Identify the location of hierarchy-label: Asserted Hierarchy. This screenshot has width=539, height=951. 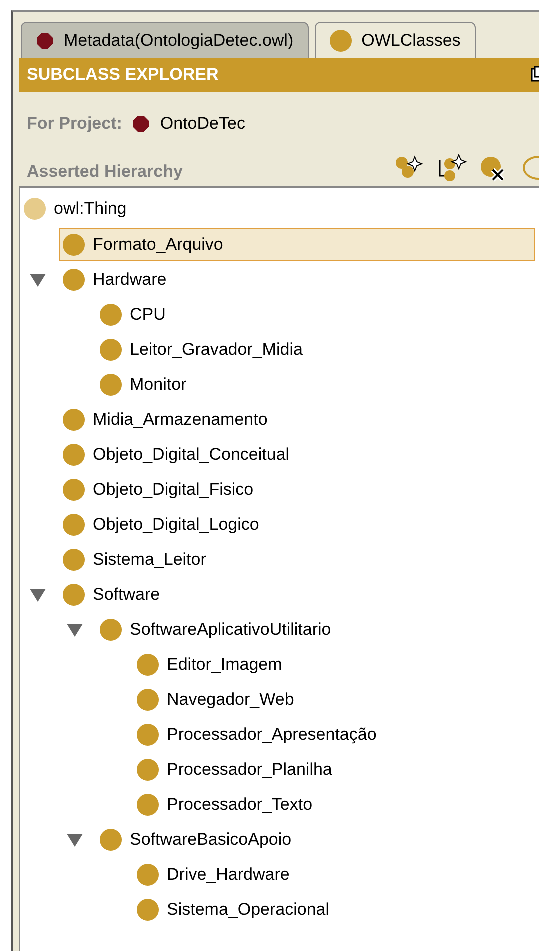
(105, 172).